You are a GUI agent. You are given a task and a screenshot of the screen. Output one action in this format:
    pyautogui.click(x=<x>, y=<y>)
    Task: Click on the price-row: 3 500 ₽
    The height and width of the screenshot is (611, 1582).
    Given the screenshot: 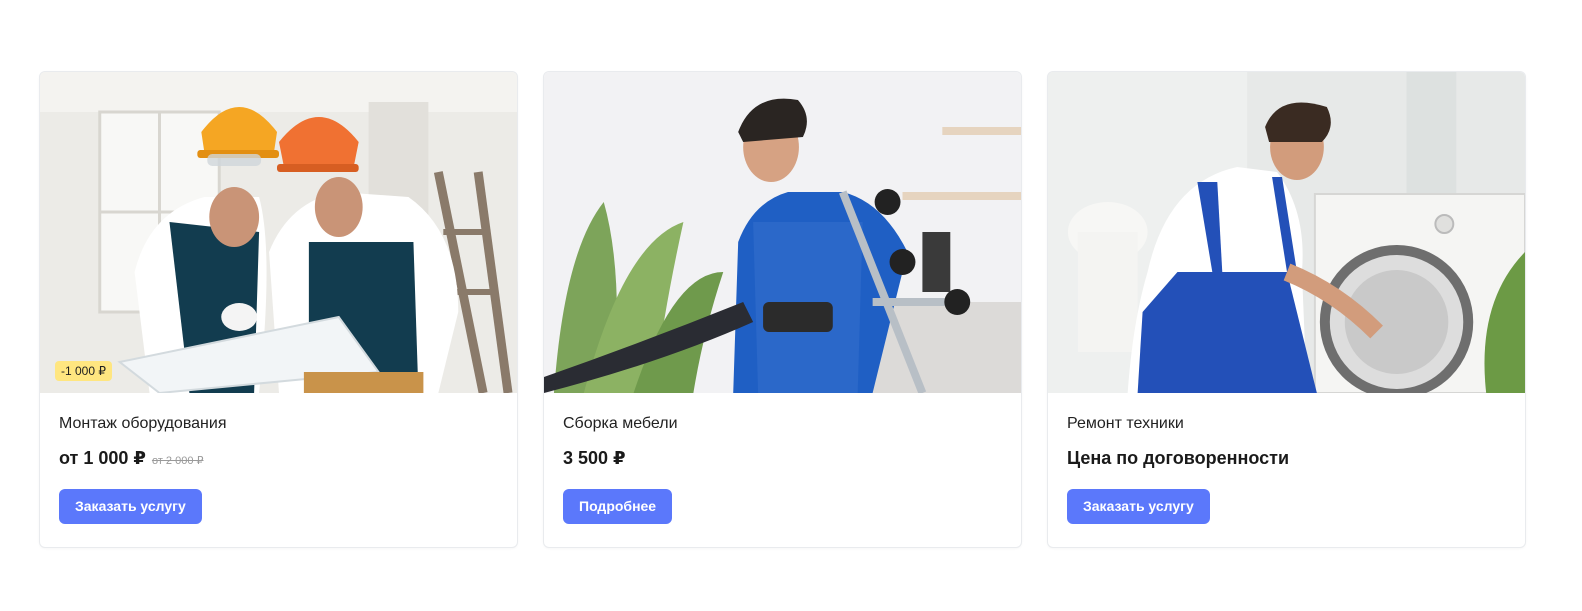 What is the action you would take?
    pyautogui.click(x=782, y=460)
    